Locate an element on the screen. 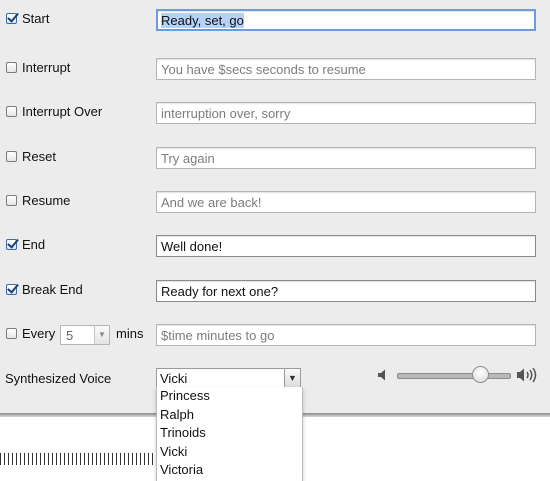 This screenshot has width=550, height=481. voice-select: Vicki ▼ is located at coordinates (228, 378).